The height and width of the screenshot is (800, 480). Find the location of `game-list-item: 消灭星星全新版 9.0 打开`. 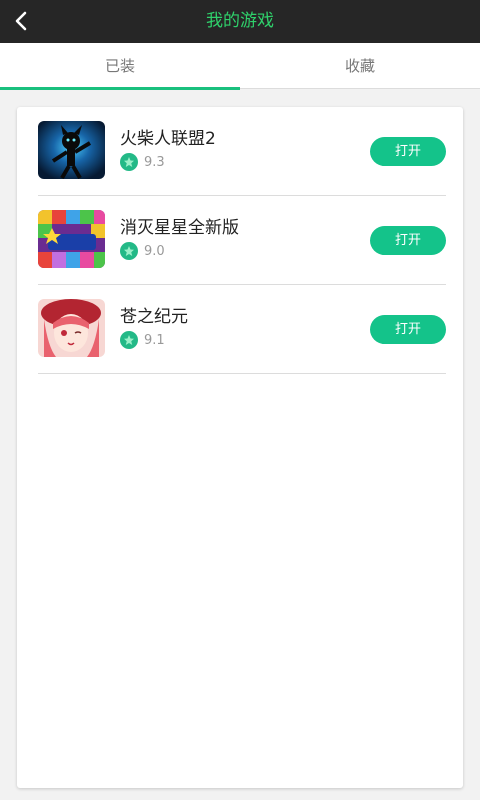

game-list-item: 消灭星星全新版 9.0 打开 is located at coordinates (242, 240).